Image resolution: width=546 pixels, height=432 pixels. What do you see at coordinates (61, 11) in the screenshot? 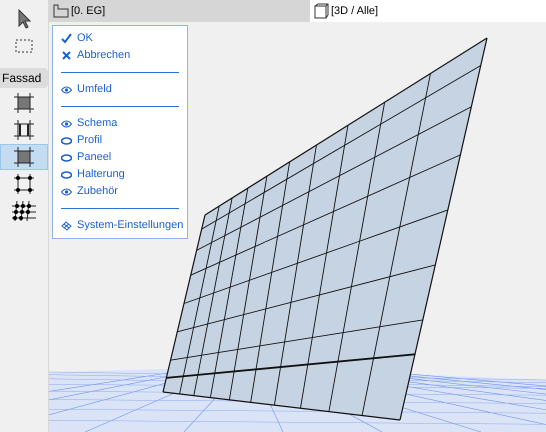
I see `floor-plan-icon` at bounding box center [61, 11].